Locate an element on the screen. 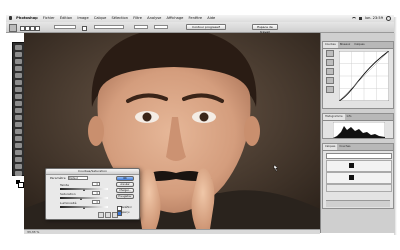  eyedropper-plus-icon is located at coordinates (108, 215).